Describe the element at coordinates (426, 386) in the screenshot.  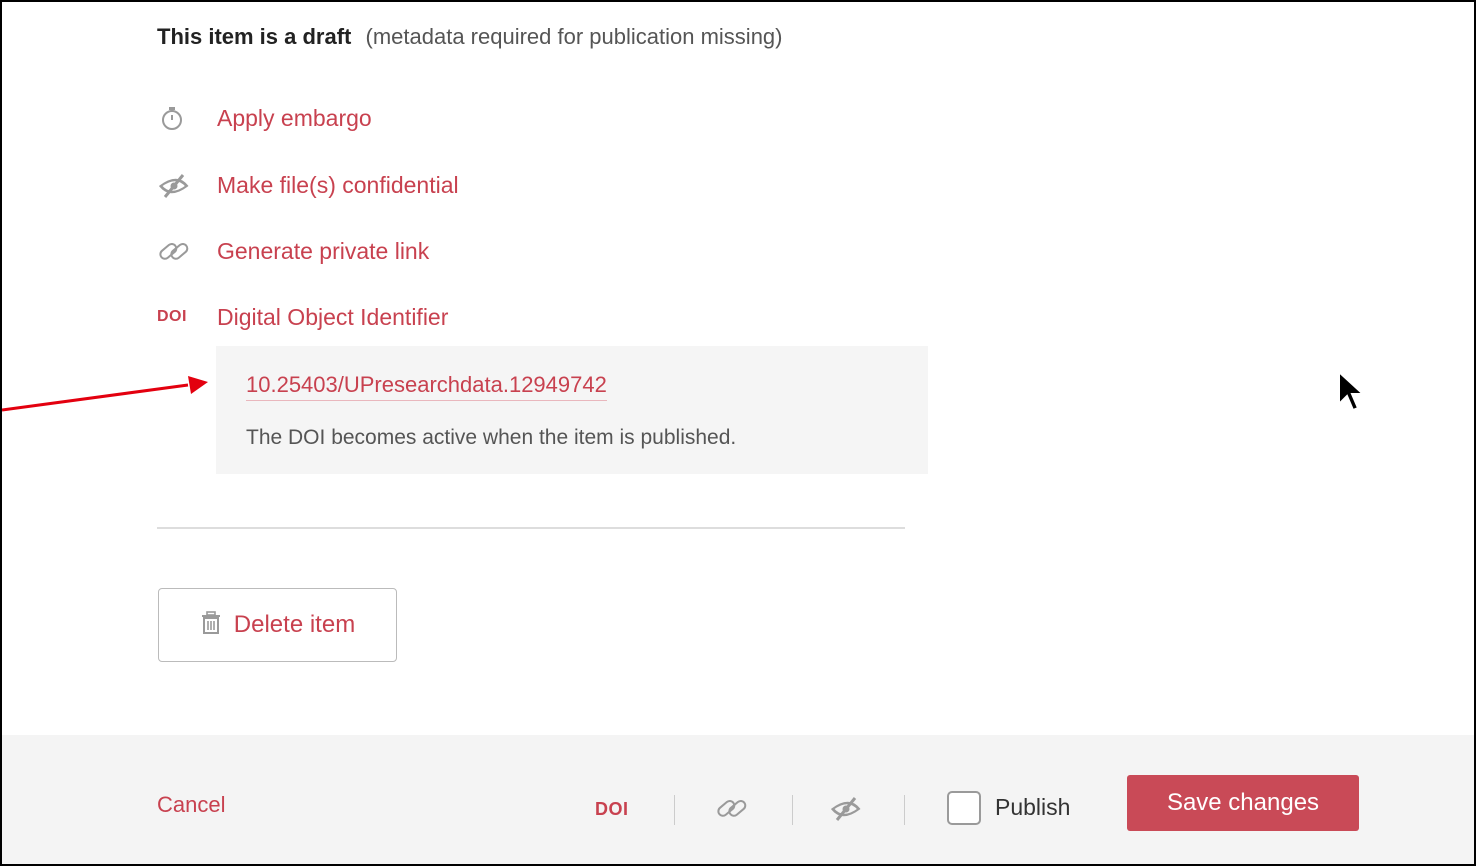
I see `doi-link: 10.25403/UPresearchdata.12949742` at that location.